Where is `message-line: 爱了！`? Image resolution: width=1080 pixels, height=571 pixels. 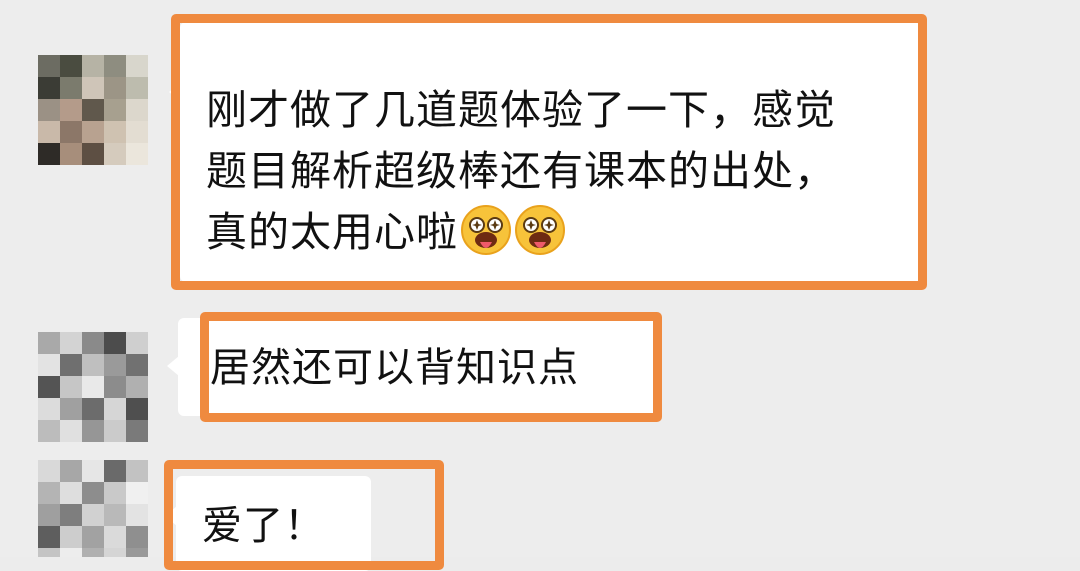
message-line: 爱了！ is located at coordinates (263, 526).